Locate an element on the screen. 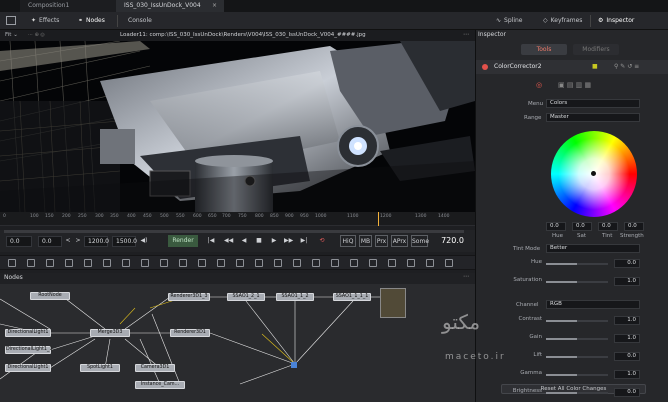 The image size is (668, 402). tab-composition1: Composition1 is located at coordinates (68, 6).